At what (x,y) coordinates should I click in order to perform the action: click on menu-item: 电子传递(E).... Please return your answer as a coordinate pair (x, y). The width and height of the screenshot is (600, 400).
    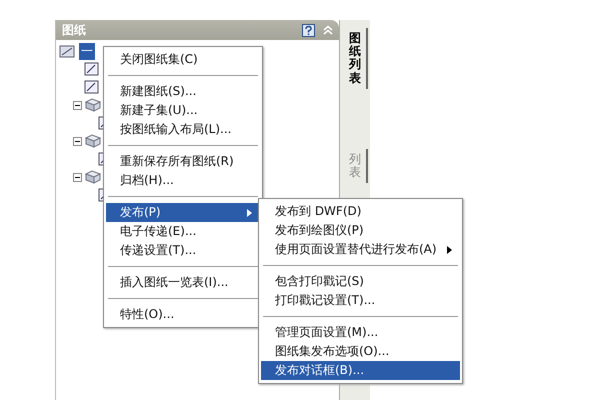
    Looking at the image, I should click on (183, 231).